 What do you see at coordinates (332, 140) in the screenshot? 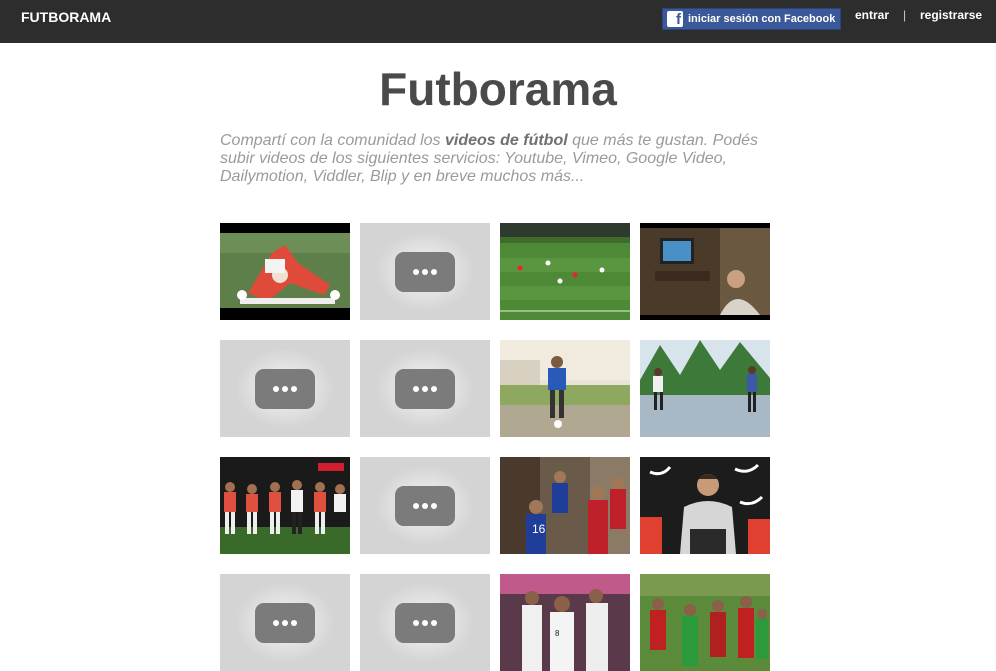
I see `intro-text-start: Compartí con la comunidad los` at bounding box center [332, 140].